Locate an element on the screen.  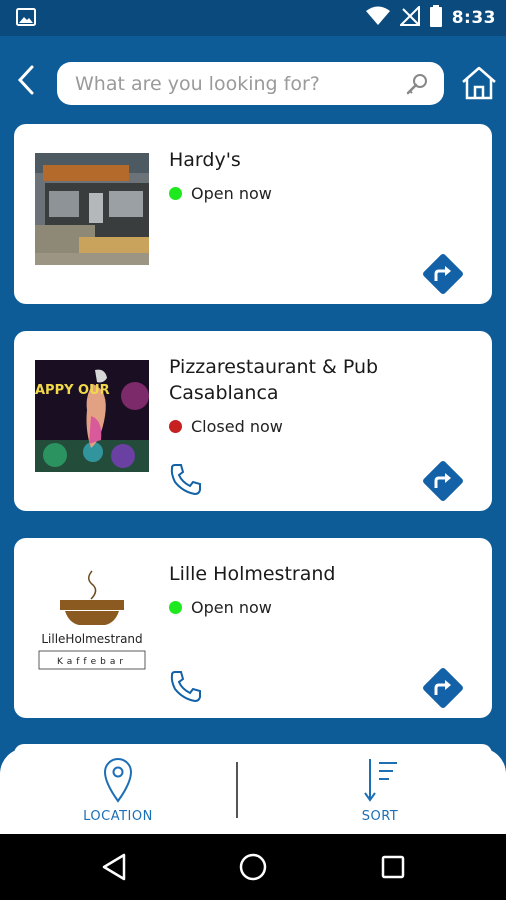
listing-name: Pizzarestaurant & Pub Casablanca is located at coordinates (319, 380).